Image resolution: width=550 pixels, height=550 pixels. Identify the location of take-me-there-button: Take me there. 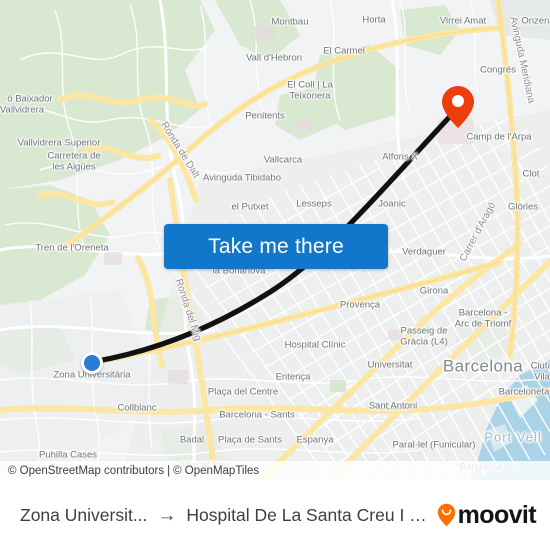
(276, 246).